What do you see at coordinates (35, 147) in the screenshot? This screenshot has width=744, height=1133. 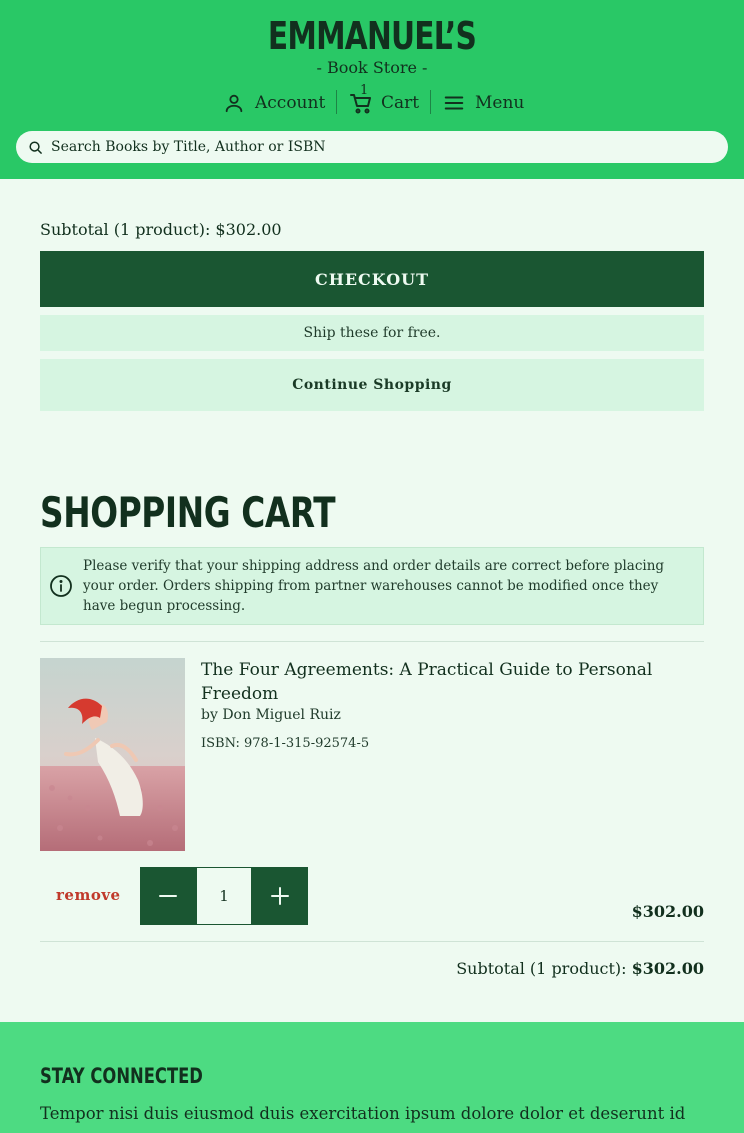 I see `search-icon` at bounding box center [35, 147].